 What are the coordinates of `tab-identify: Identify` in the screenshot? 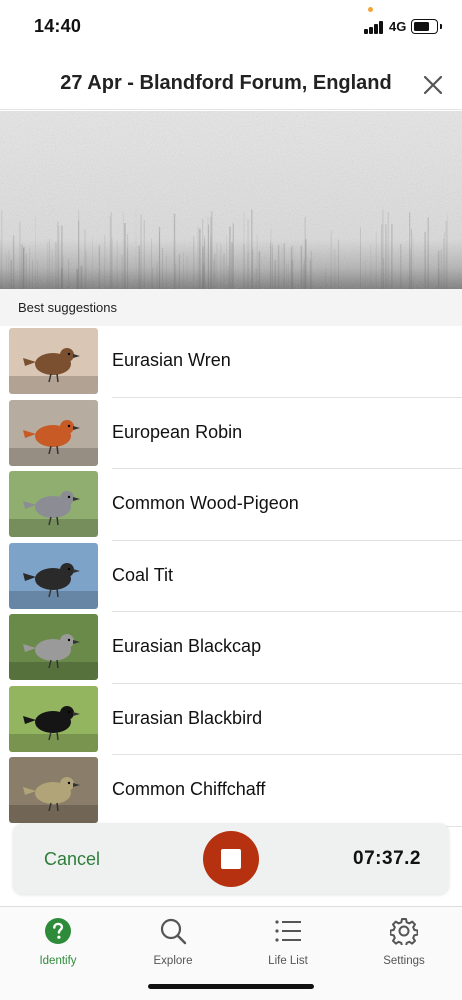 It's located at (58, 945).